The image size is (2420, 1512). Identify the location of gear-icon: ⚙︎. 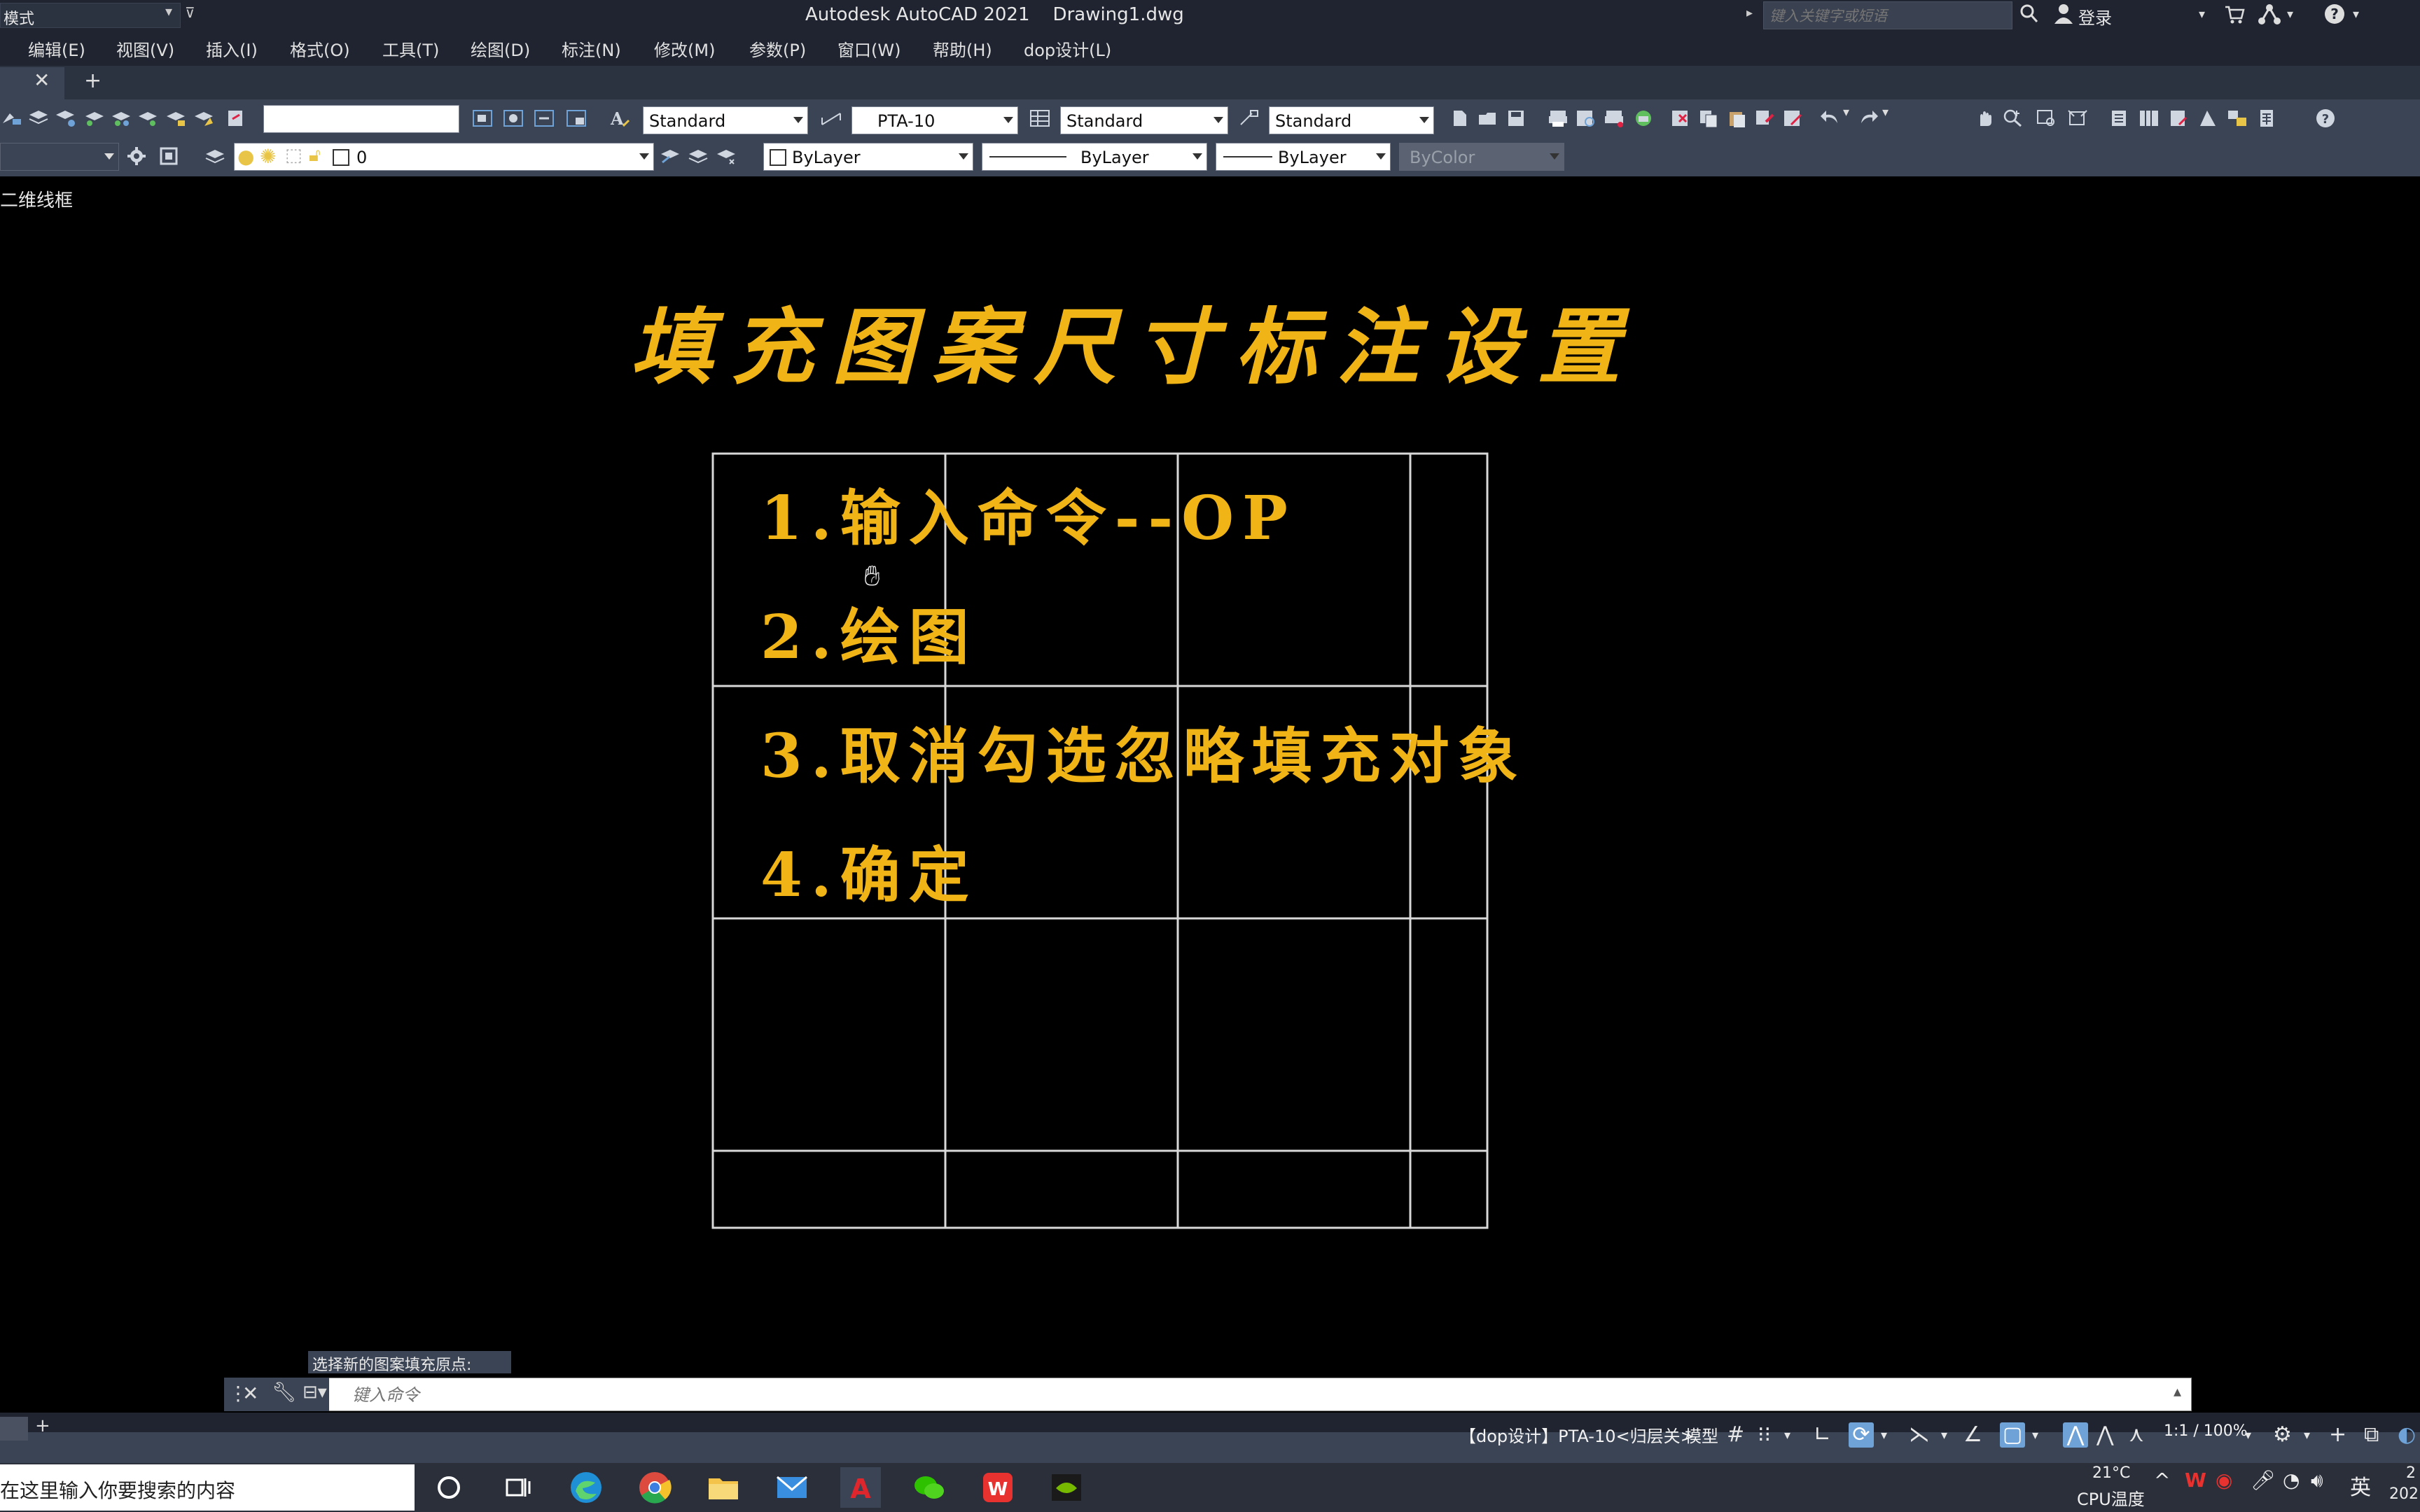
(2282, 1434).